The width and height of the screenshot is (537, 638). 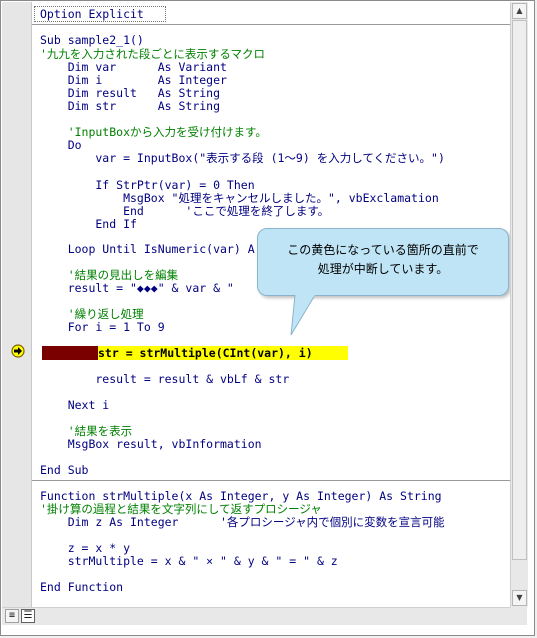 What do you see at coordinates (239, 198) in the screenshot?
I see `code-line: MsgBox "処理をキャンセルしました。", vbExclamation` at bounding box center [239, 198].